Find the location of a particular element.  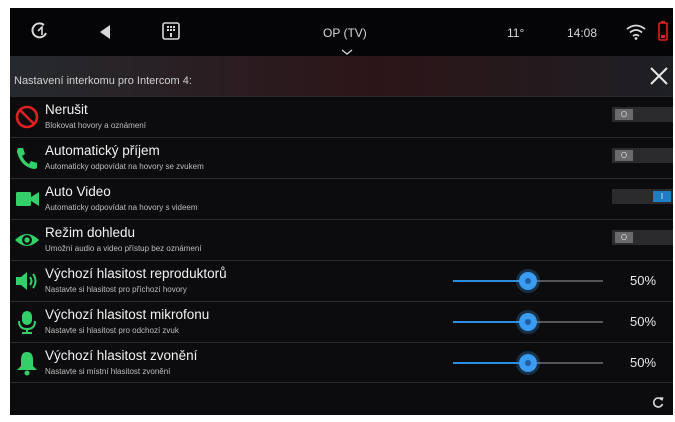

speaker-icon is located at coordinates (27, 281).